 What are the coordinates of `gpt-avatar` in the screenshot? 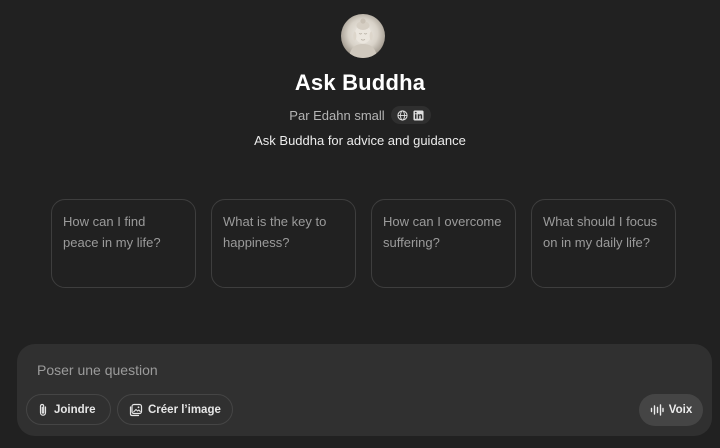 It's located at (363, 36).